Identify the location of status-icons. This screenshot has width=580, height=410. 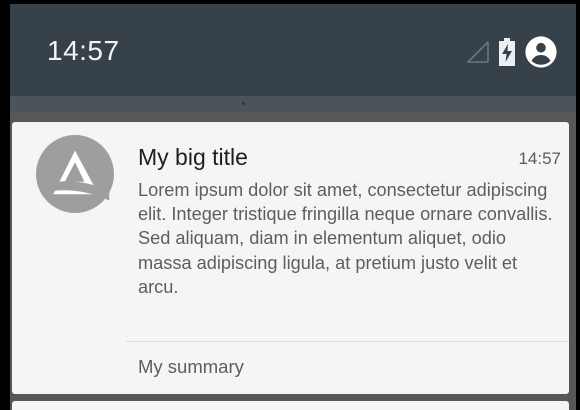
(512, 52).